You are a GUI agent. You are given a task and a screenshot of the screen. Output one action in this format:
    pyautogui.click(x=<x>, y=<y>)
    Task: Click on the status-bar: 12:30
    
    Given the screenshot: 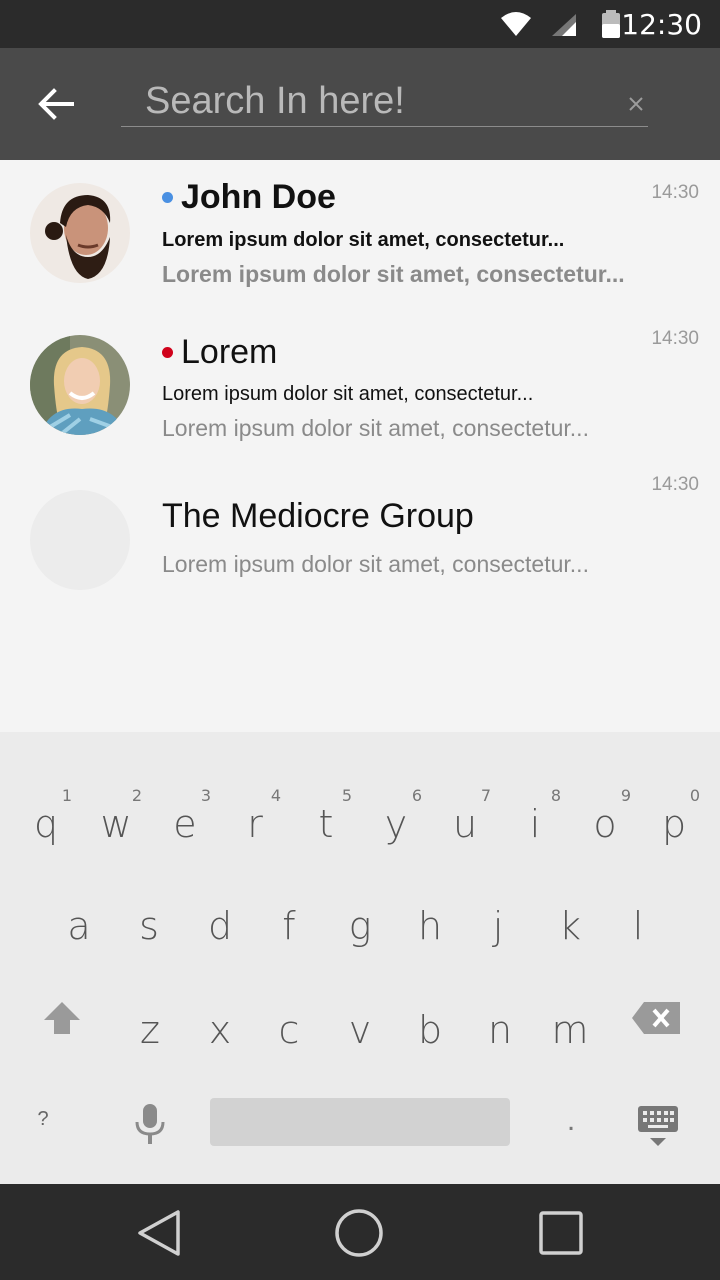 What is the action you would take?
    pyautogui.click(x=360, y=24)
    